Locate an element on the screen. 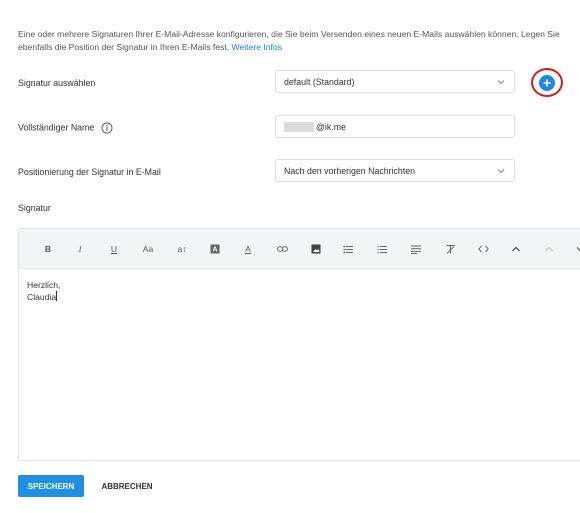 Image resolution: width=580 pixels, height=513 pixels. full-name-label-text: Vollständiger Name is located at coordinates (56, 127).